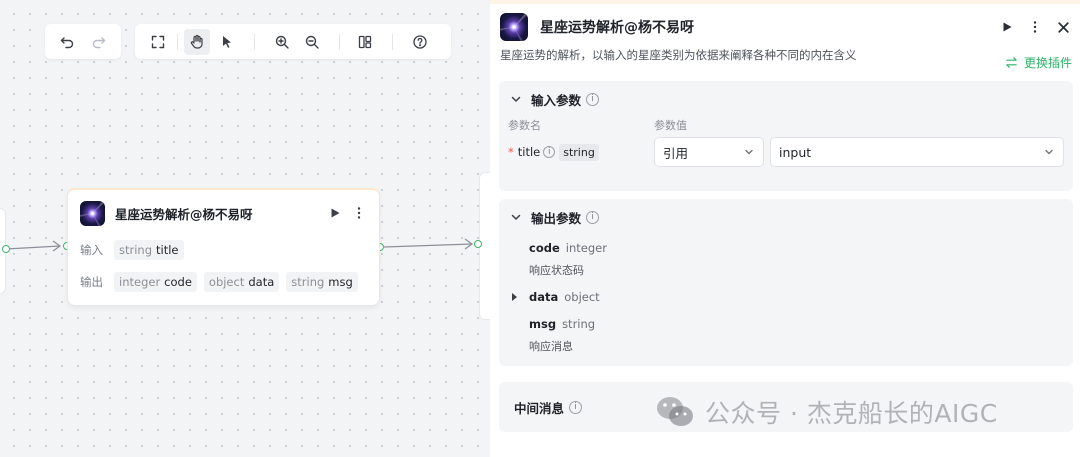 The width and height of the screenshot is (1080, 457). I want to click on input-tag: string title, so click(149, 250).